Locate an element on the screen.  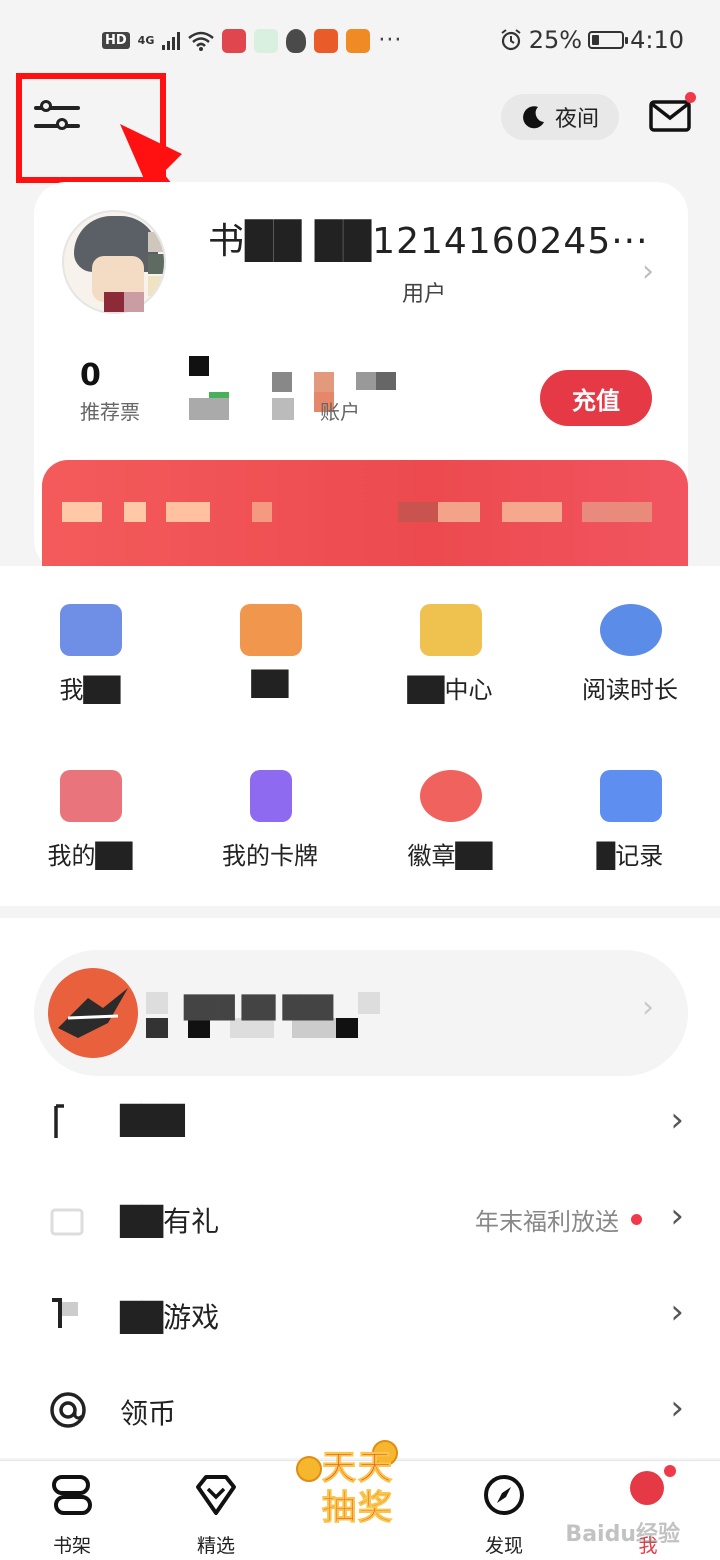
activity-chevron-icon: › is located at coordinates (648, 1007).